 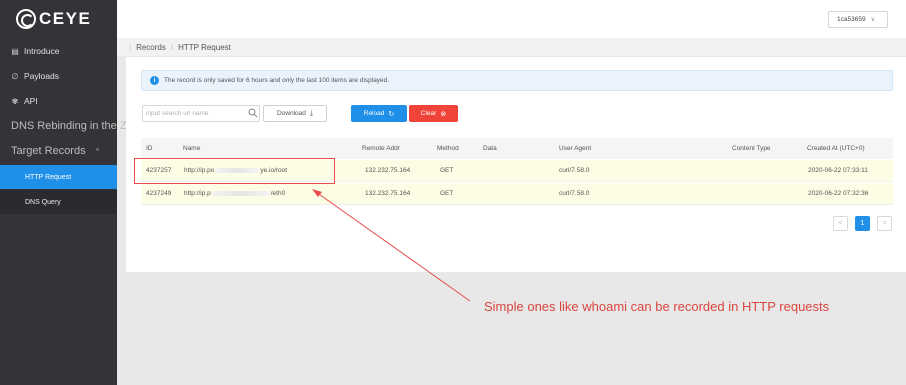 I want to click on gear-icon: ✾, so click(x=15, y=101).